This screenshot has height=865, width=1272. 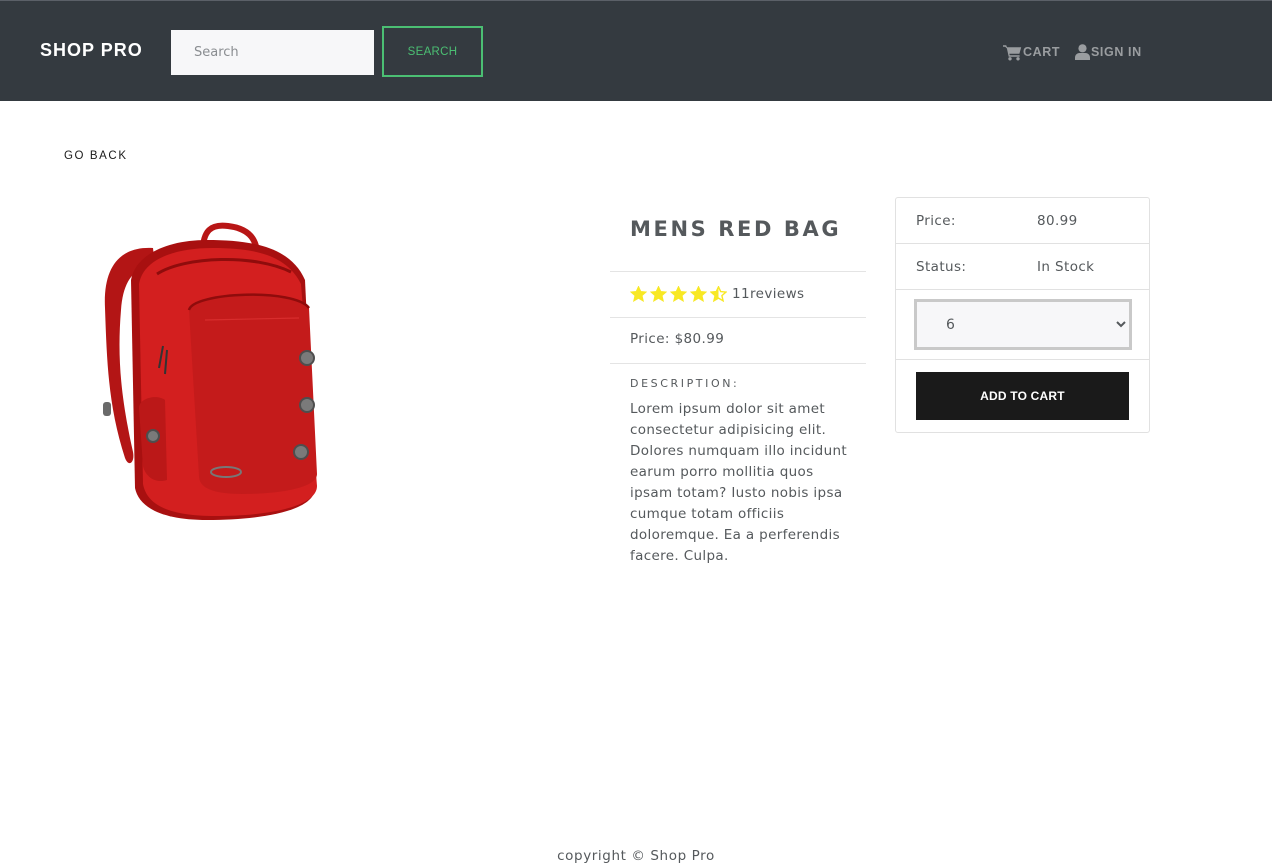 I want to click on product-rating: 11reviews, so click(x=717, y=294).